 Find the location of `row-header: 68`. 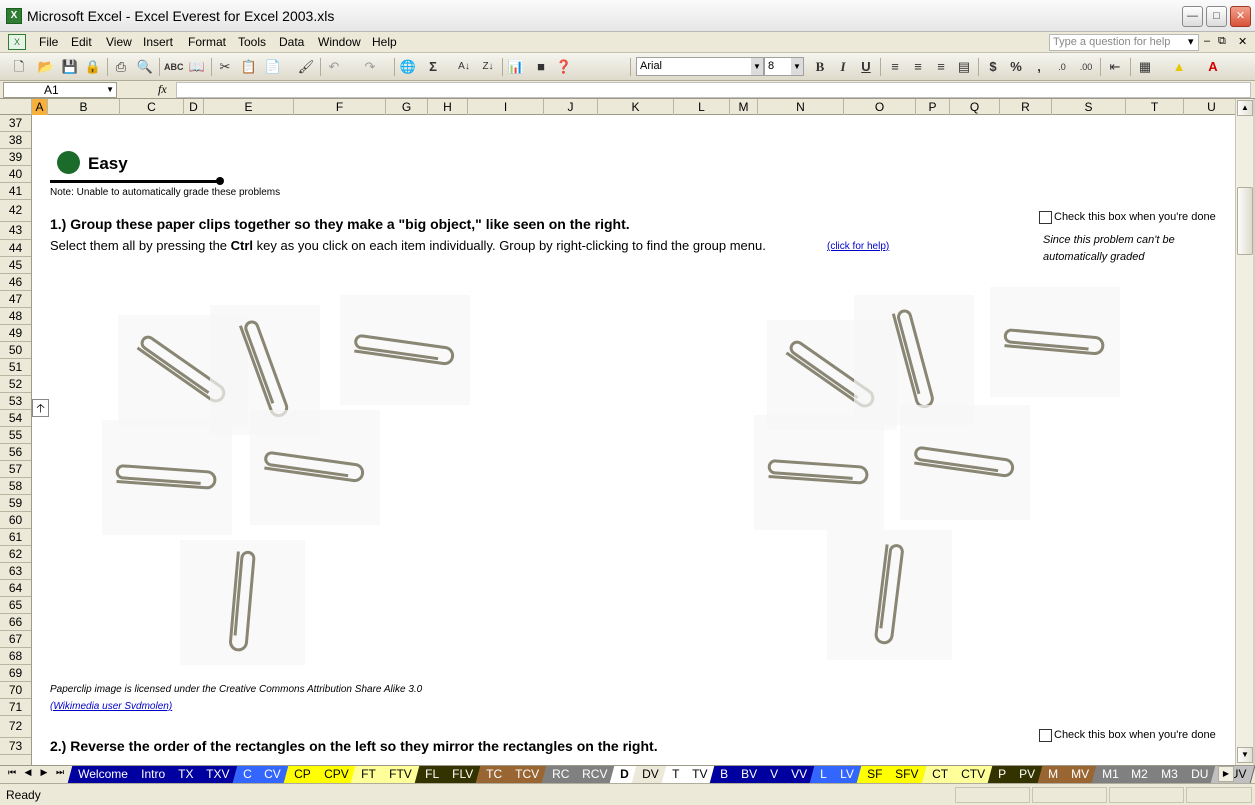

row-header: 68 is located at coordinates (15, 656).